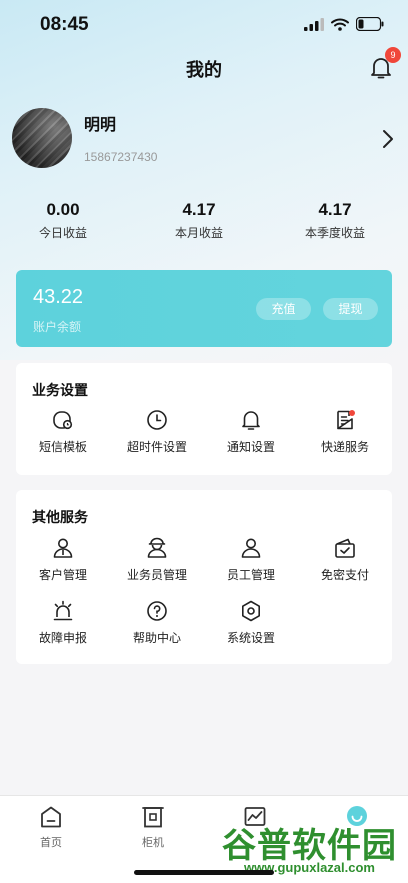  I want to click on user-name: 明明, so click(100, 124).